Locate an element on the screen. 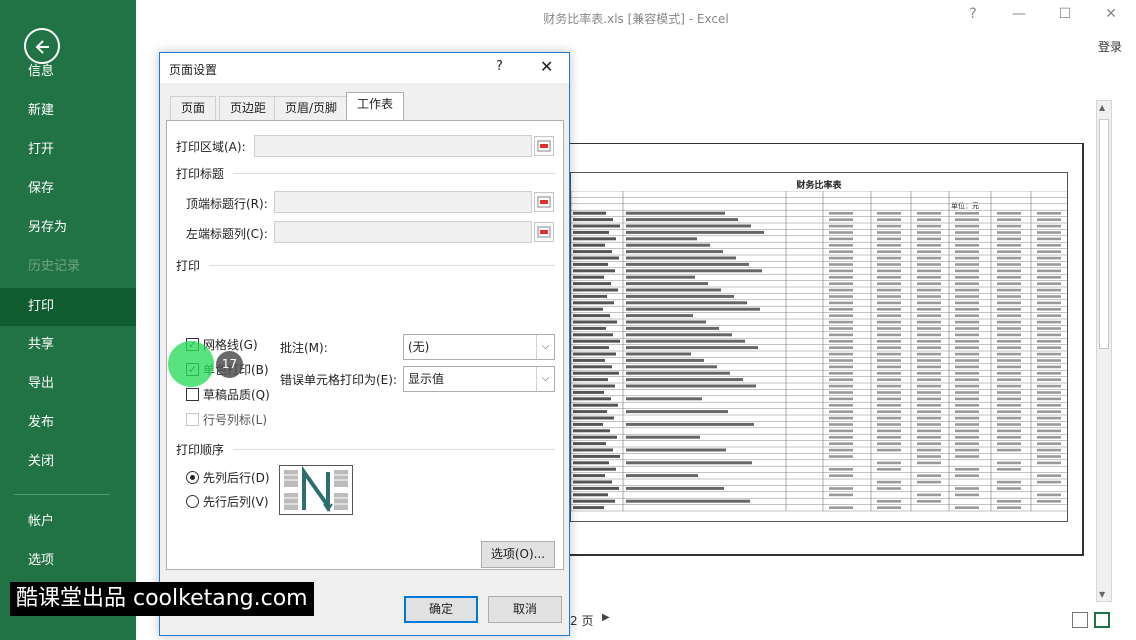 The width and height of the screenshot is (1136, 640). ok-button: 确定 is located at coordinates (441, 609).